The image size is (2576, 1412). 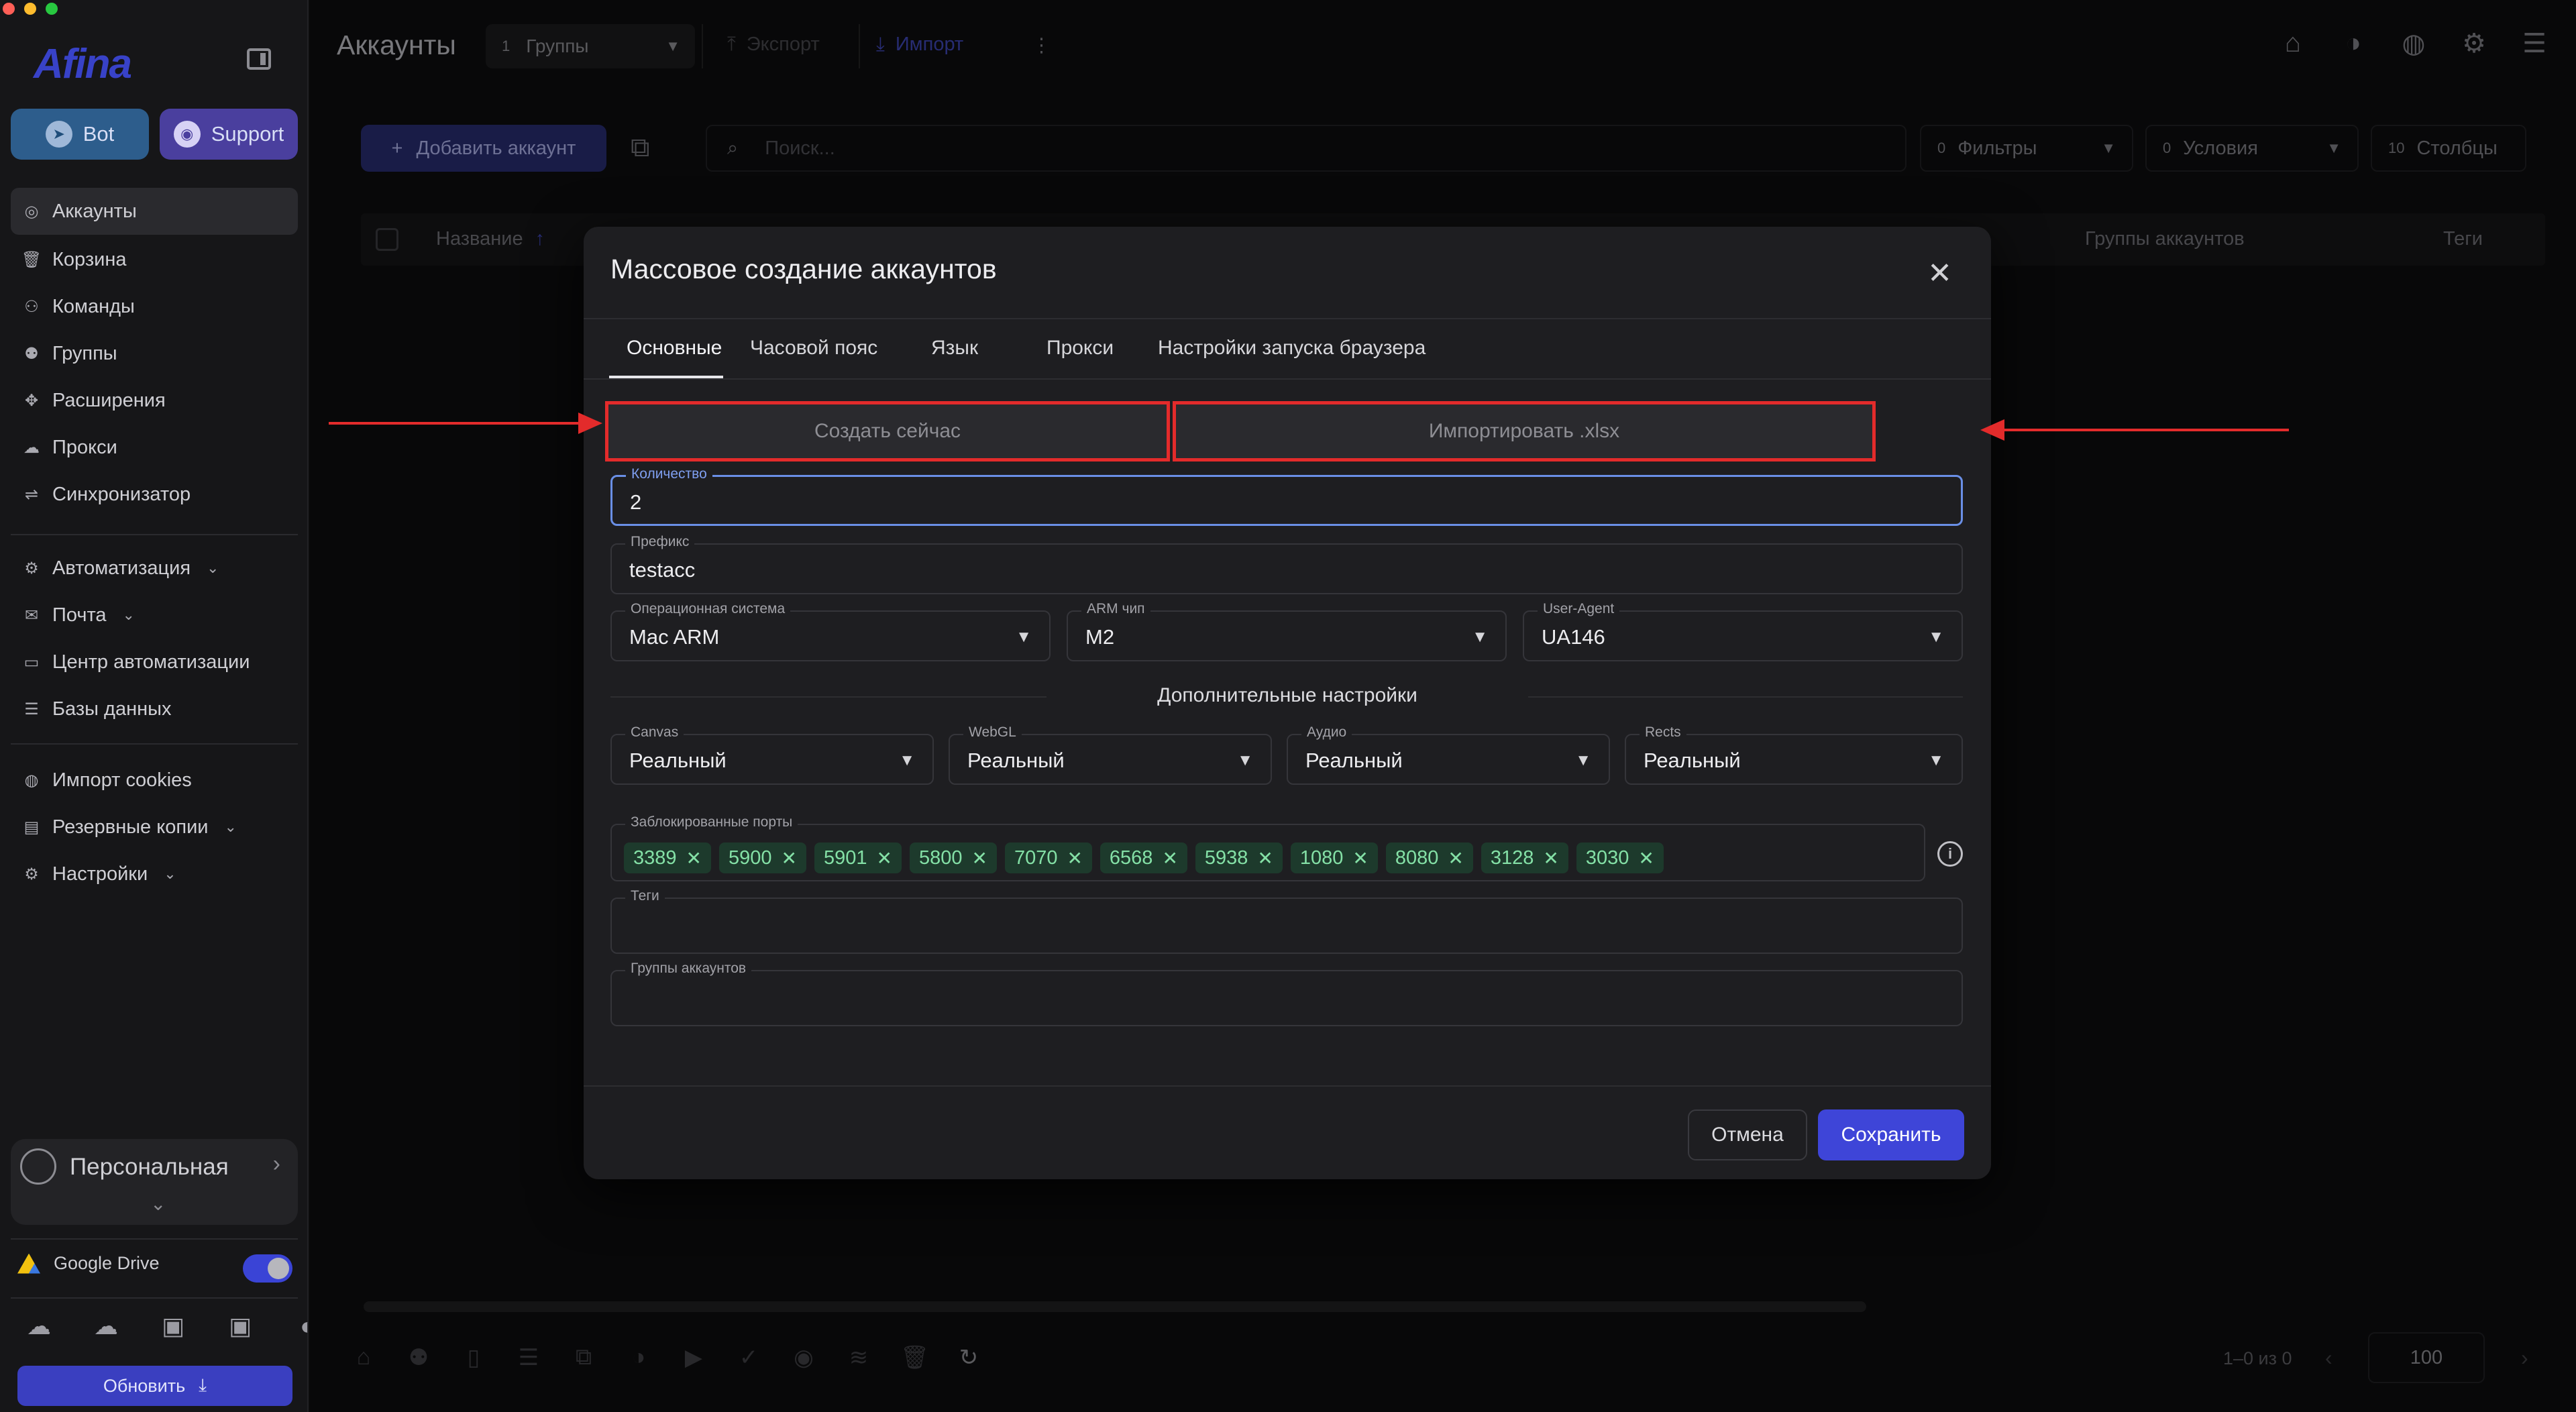 I want to click on google-drive-toggle, so click(x=267, y=1268).